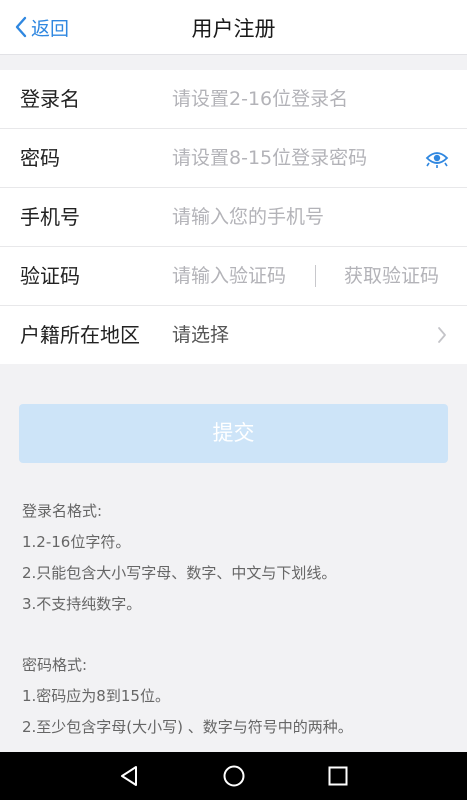  I want to click on page-title: 用户注册, so click(233, 29).